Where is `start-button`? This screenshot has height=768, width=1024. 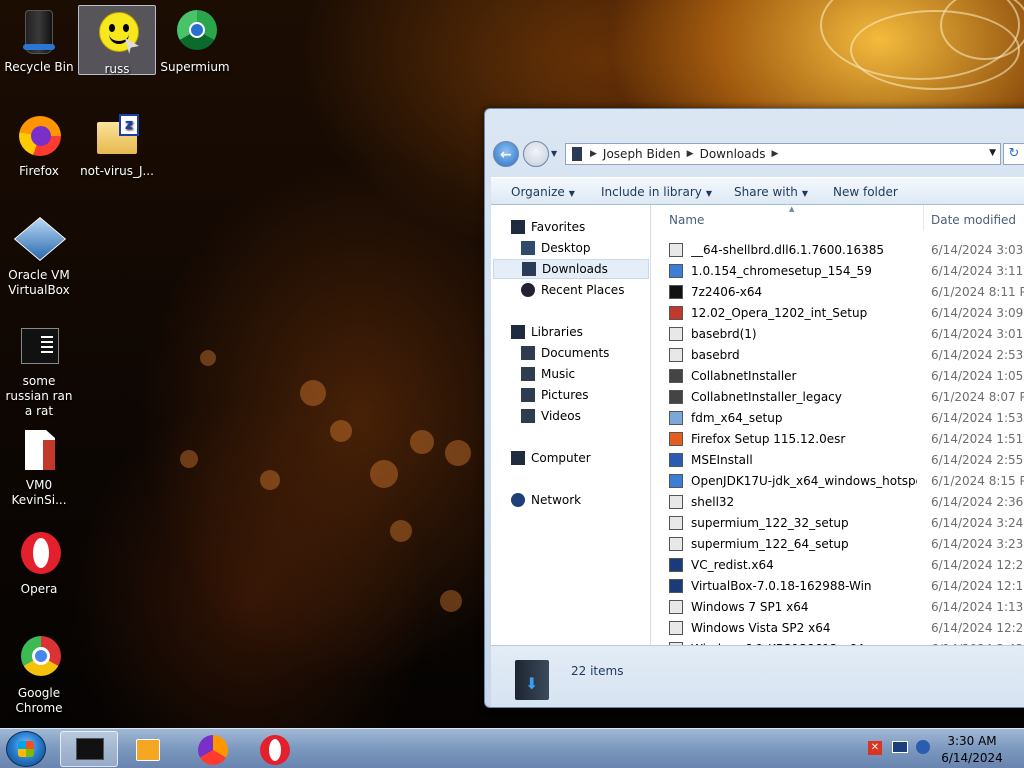
start-button is located at coordinates (26, 749).